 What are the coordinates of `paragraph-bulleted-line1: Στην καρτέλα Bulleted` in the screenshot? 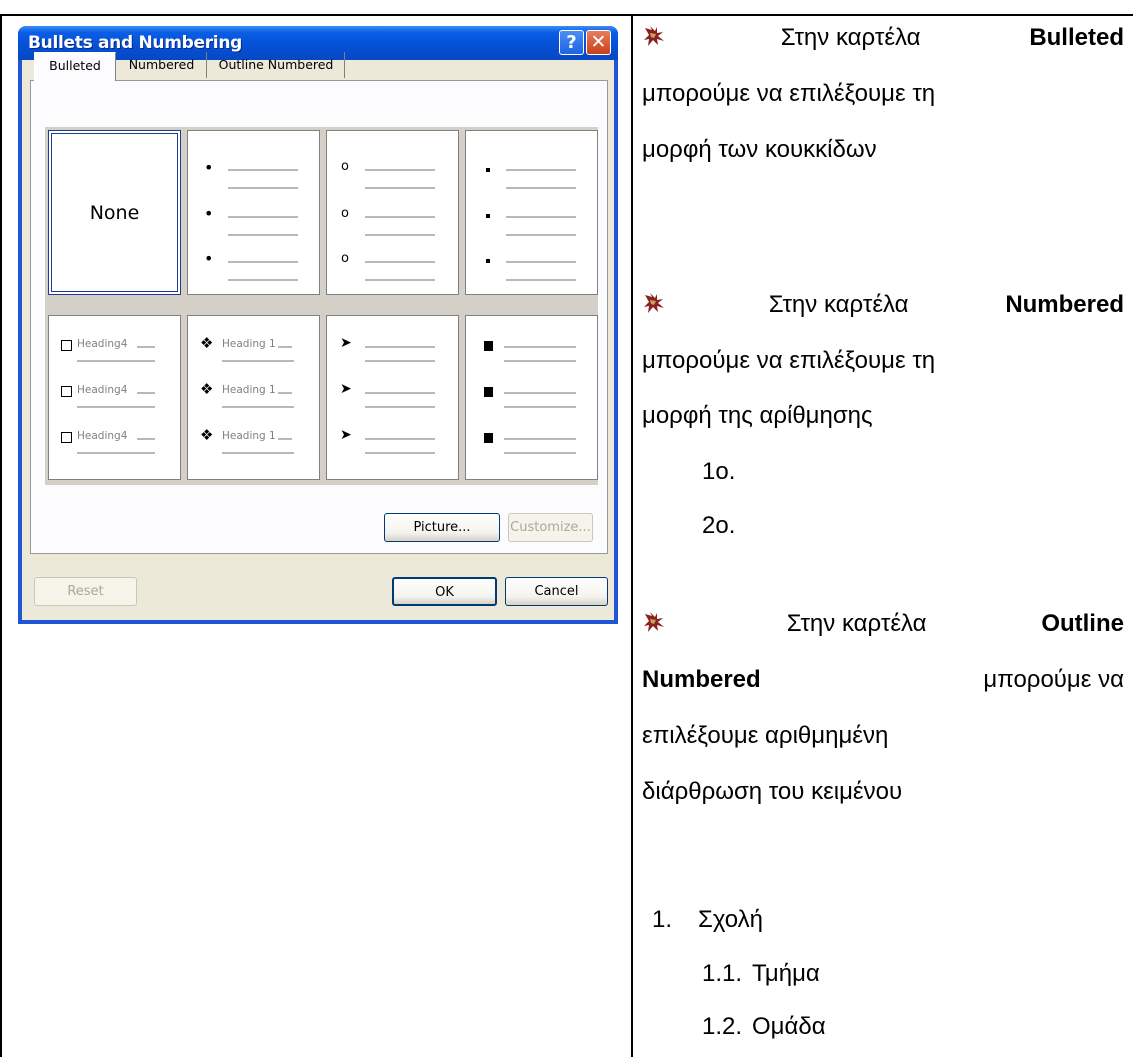 It's located at (883, 38).